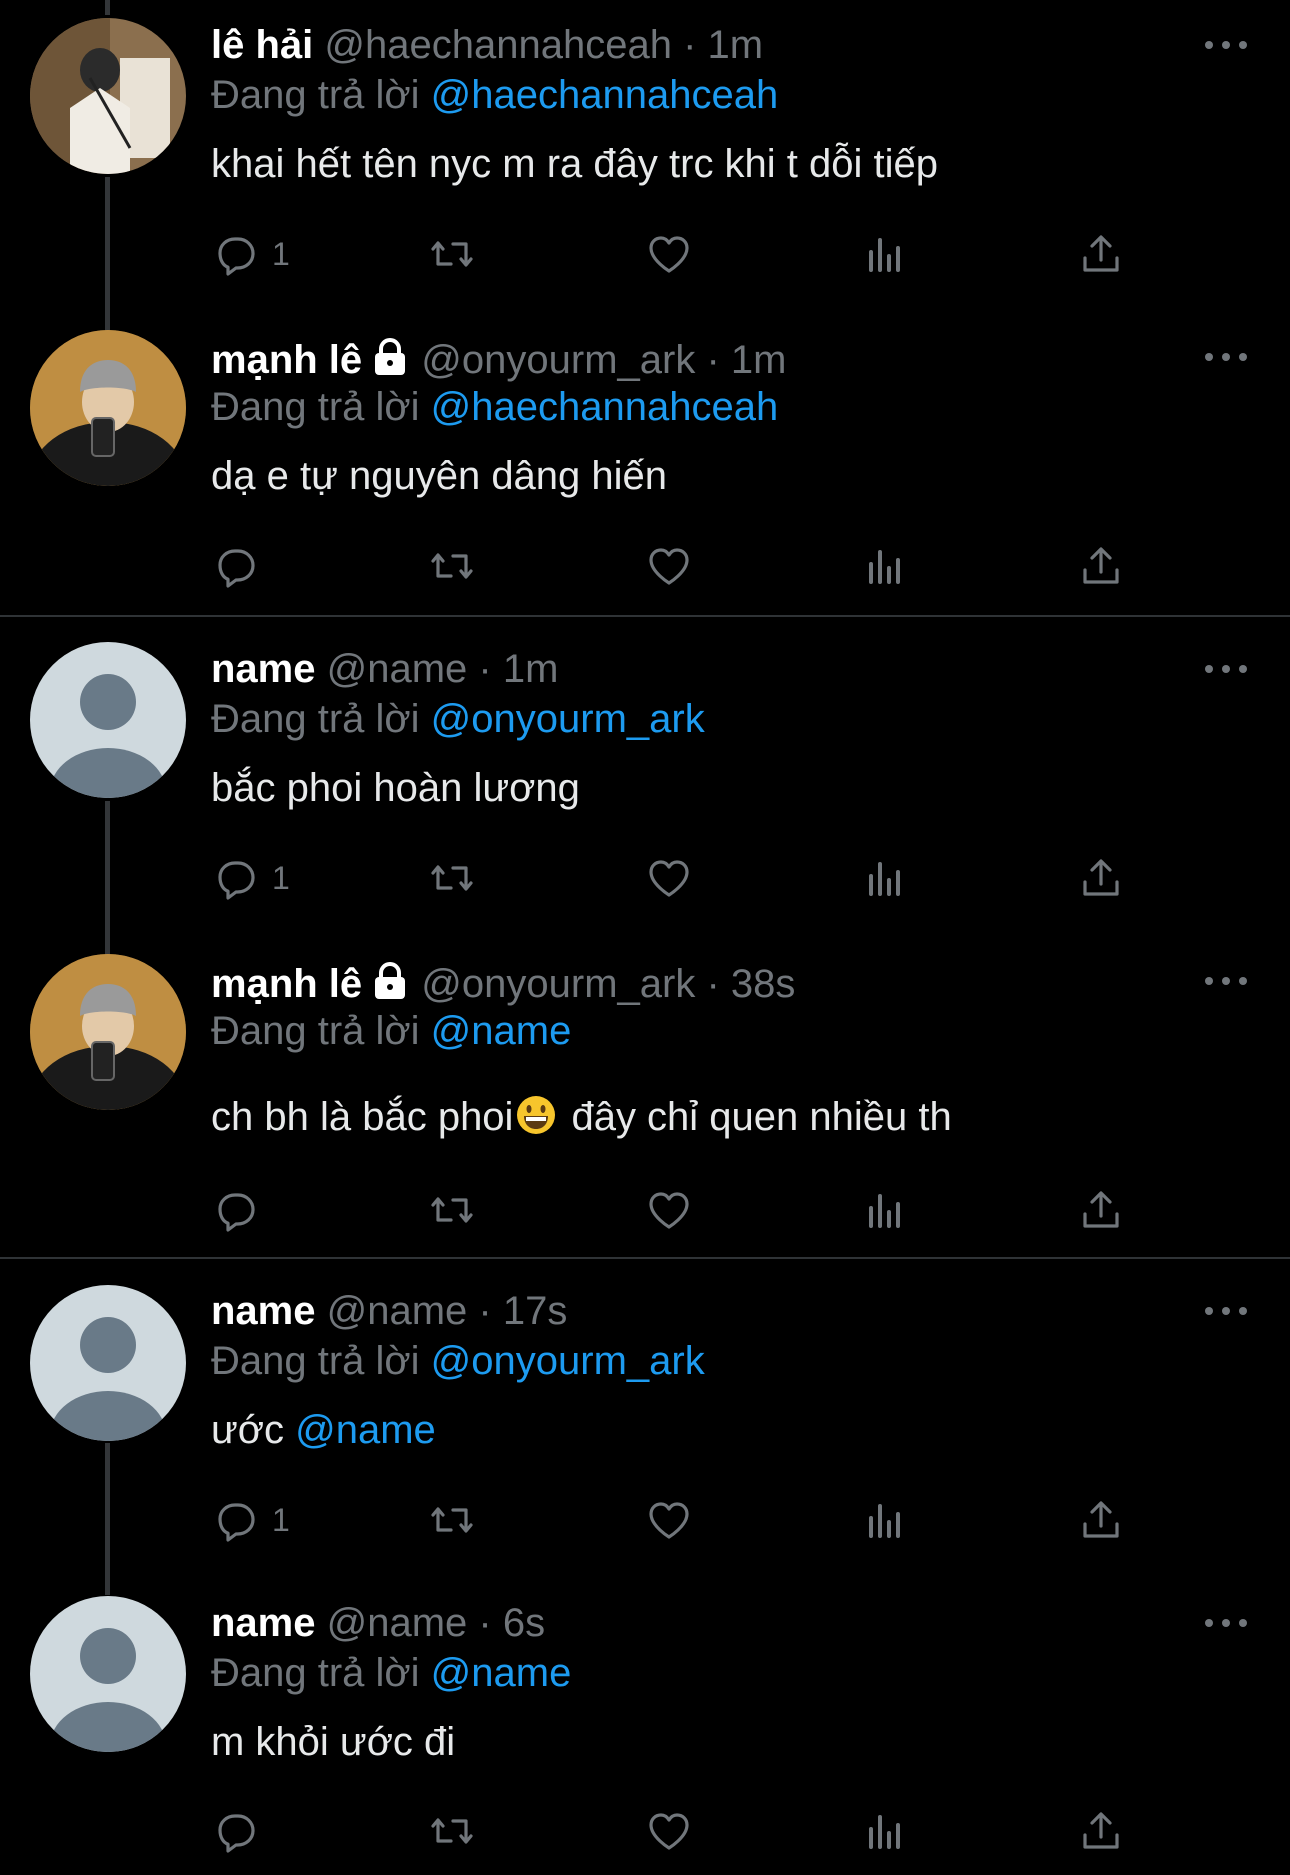  What do you see at coordinates (763, 984) in the screenshot?
I see `timestamp: 38s` at bounding box center [763, 984].